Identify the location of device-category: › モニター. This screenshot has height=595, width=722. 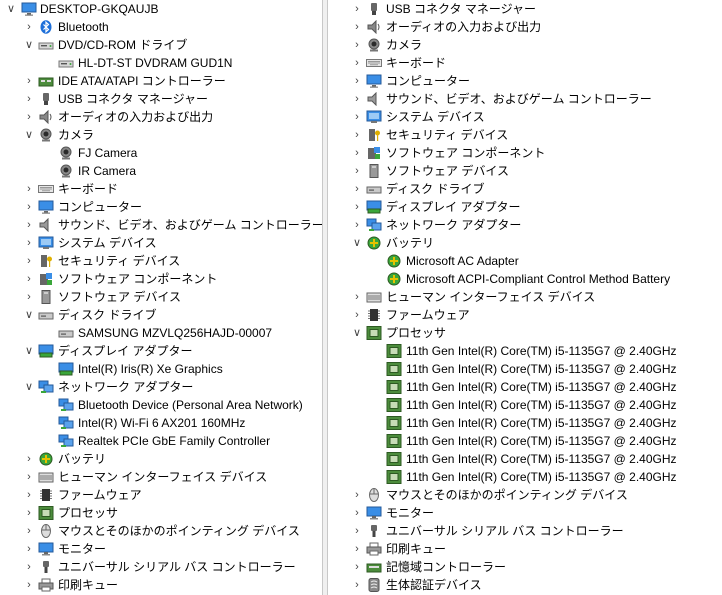
(525, 513).